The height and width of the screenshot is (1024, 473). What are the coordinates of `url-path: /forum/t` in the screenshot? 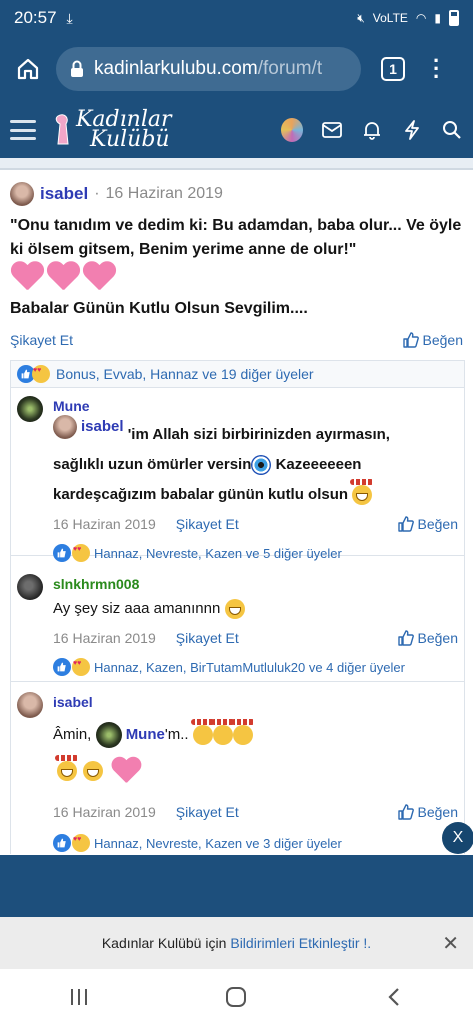 It's located at (290, 68).